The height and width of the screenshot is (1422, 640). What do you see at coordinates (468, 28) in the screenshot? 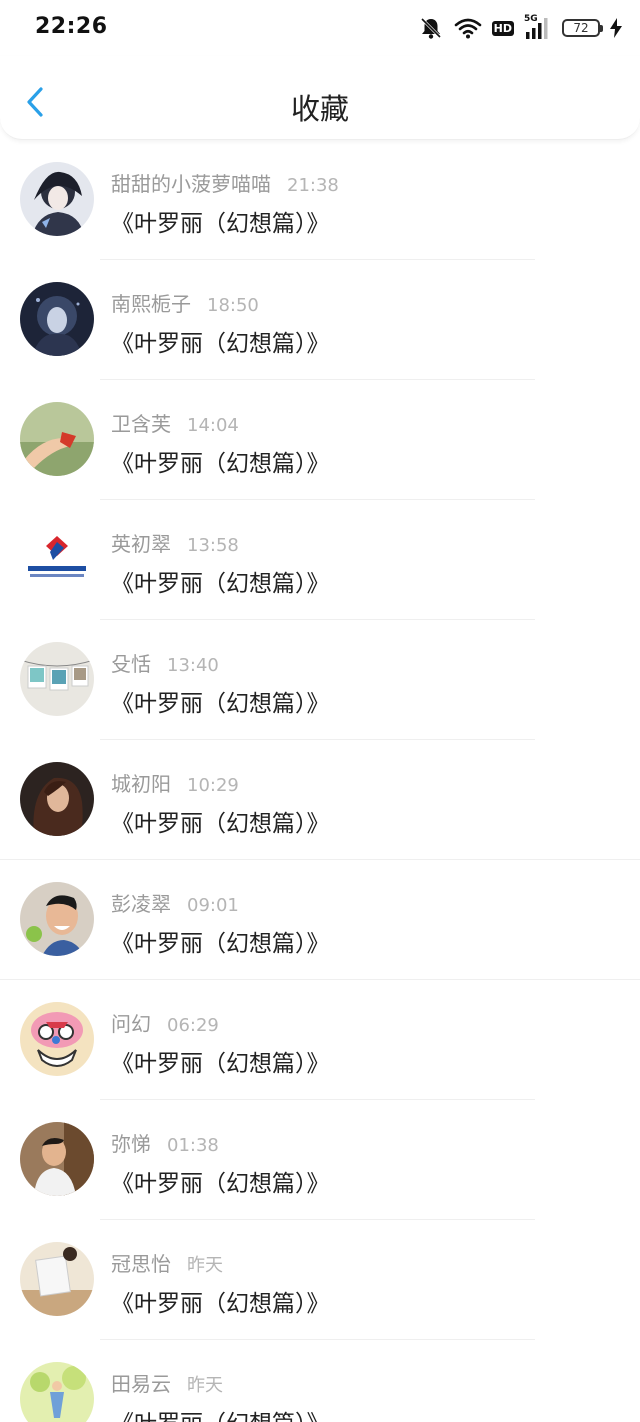
I see `wifi-icon` at bounding box center [468, 28].